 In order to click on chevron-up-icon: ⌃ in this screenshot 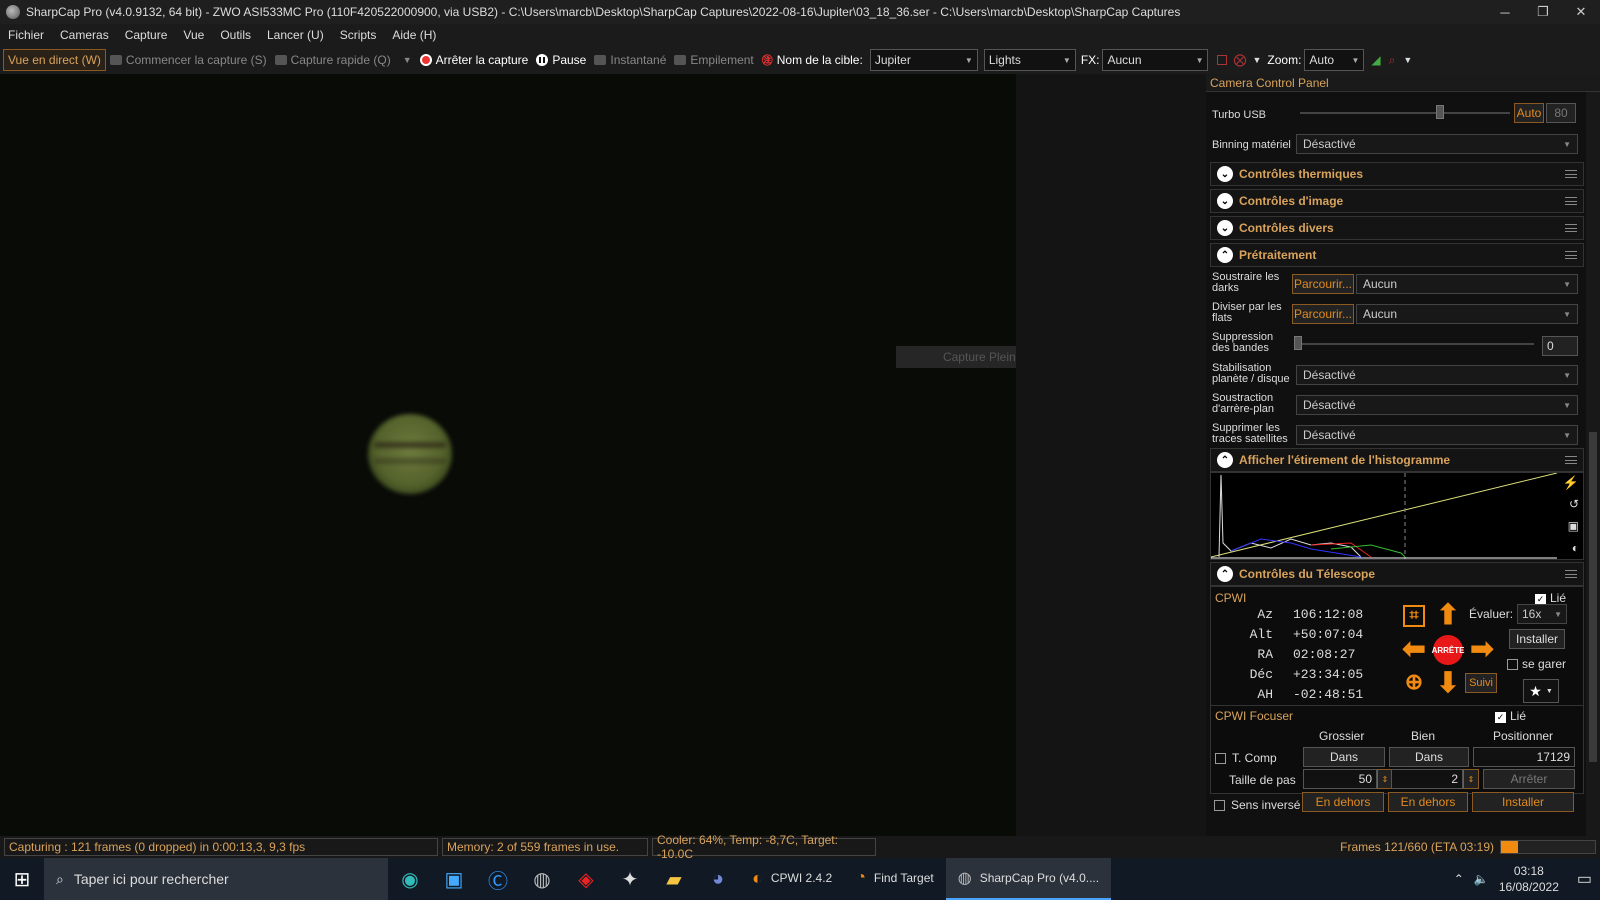, I will do `click(1459, 879)`.